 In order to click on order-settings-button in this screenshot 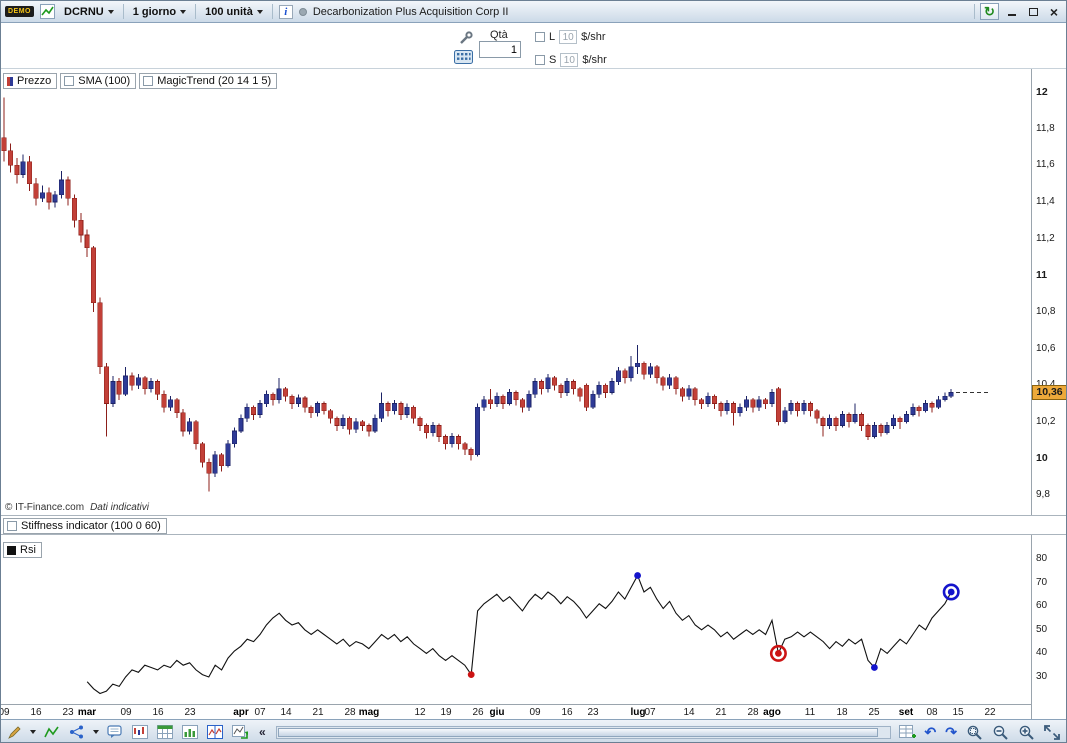, I will do `click(466, 38)`.